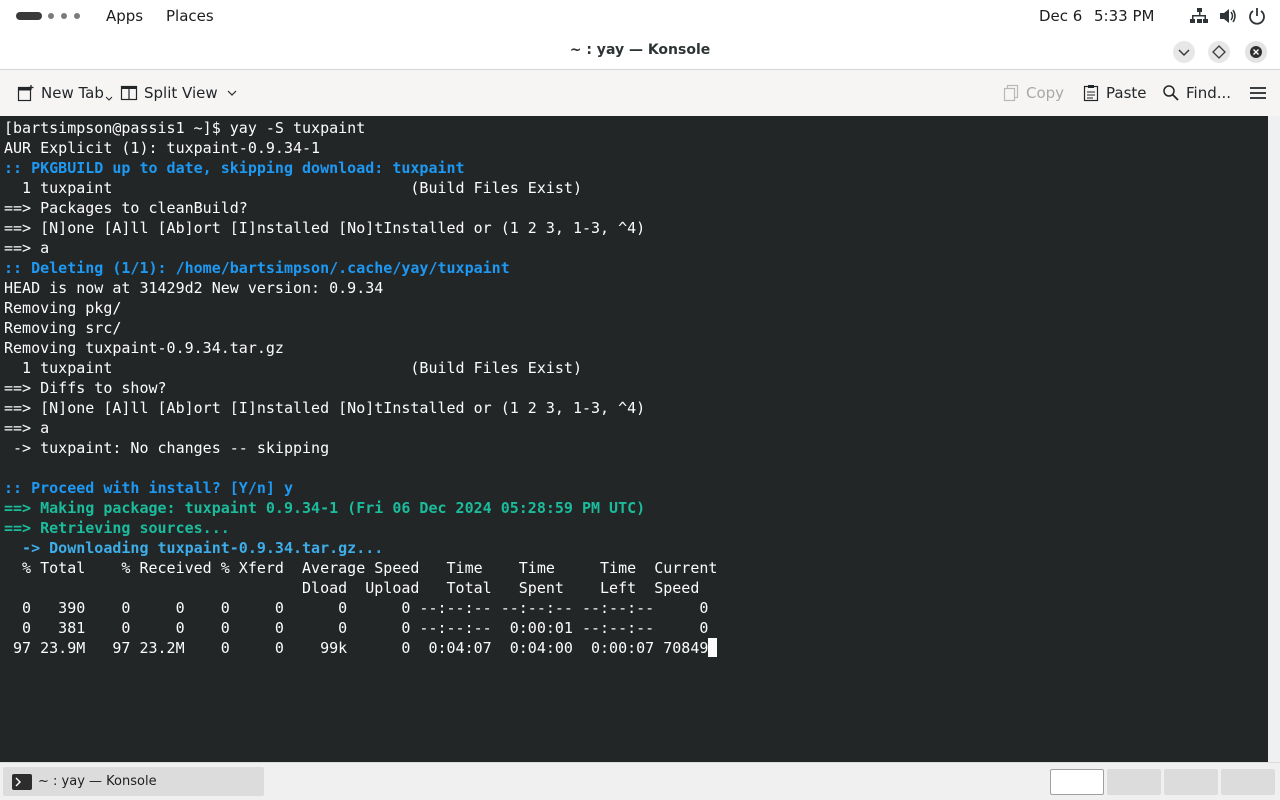  What do you see at coordinates (167, 448) in the screenshot?
I see `terminal-line: -> tuxpaint: No changes -- skipping` at bounding box center [167, 448].